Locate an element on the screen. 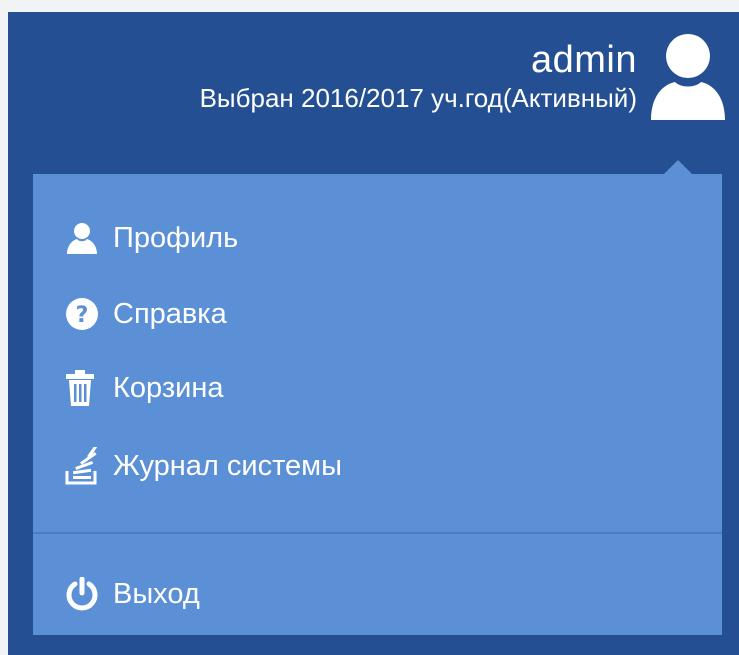  power-icon is located at coordinates (86, 594).